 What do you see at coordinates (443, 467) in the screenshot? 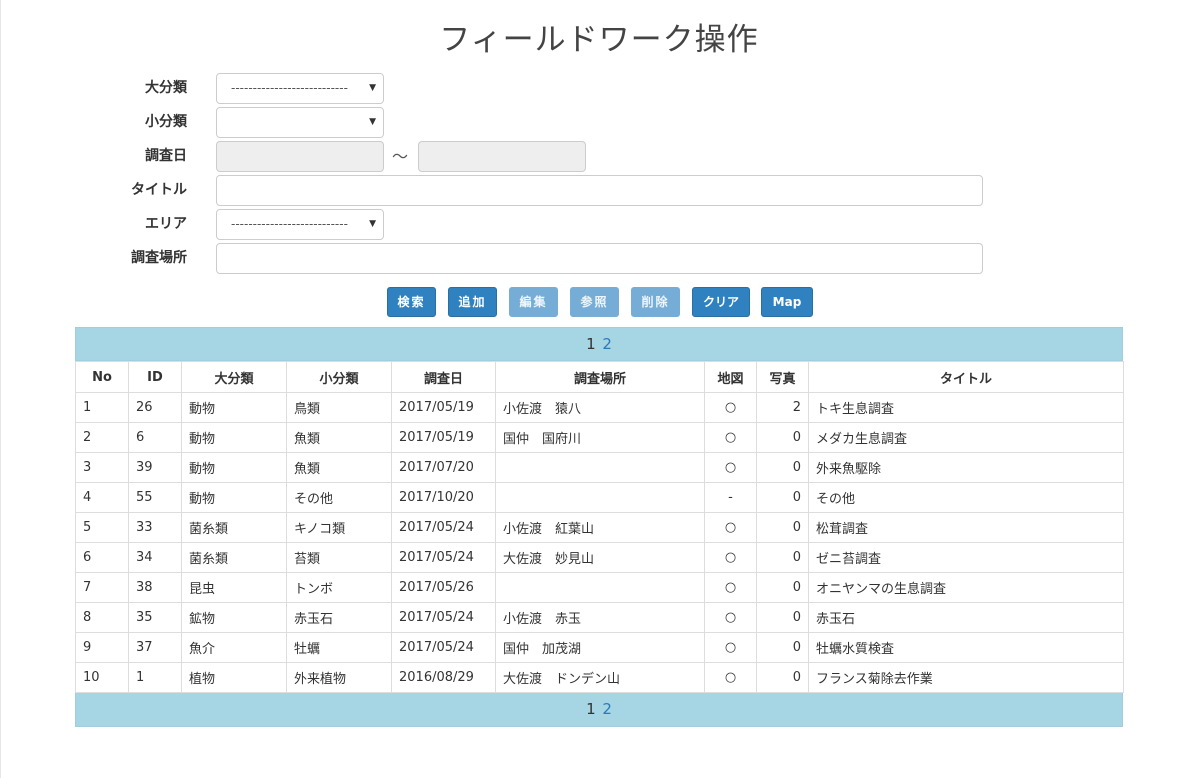
I see `cell-date: 2017/07/20` at bounding box center [443, 467].